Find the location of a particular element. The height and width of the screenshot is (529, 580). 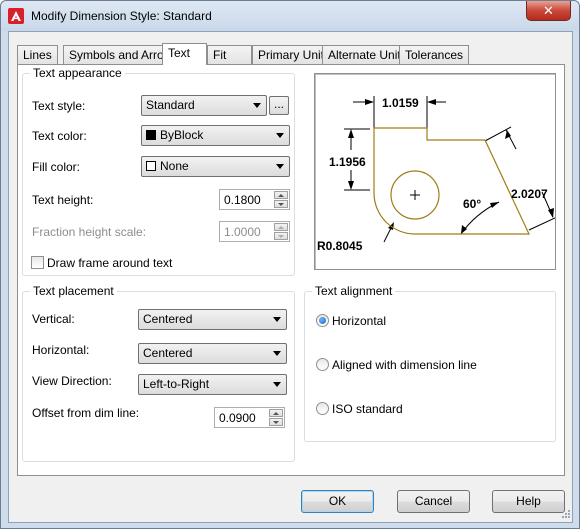

fill-color-swatch is located at coordinates (151, 166).